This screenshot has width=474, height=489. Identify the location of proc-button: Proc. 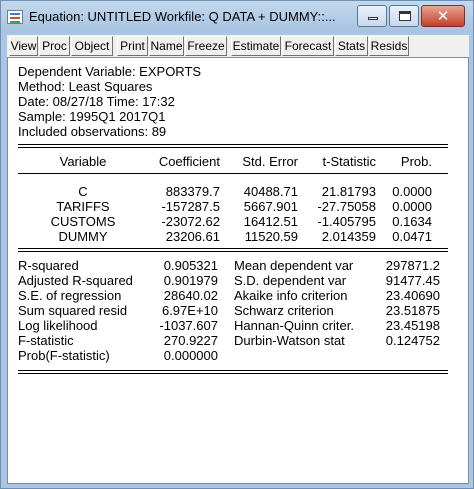
(54, 46).